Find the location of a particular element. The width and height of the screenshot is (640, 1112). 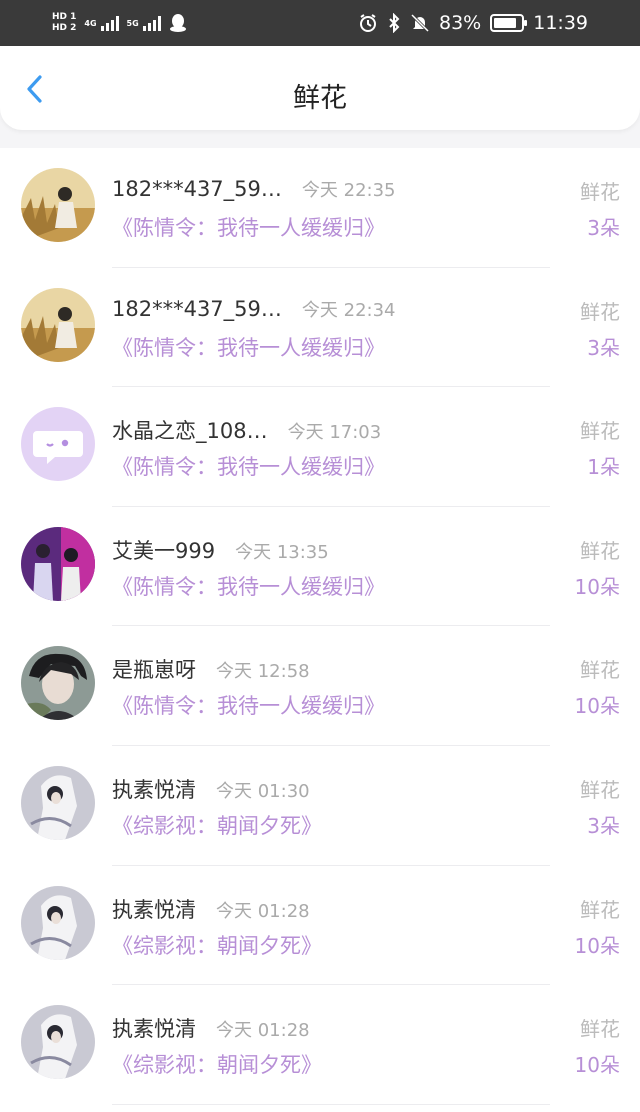

item-header: 182***437_59… 今天 22:34 is located at coordinates (254, 309).